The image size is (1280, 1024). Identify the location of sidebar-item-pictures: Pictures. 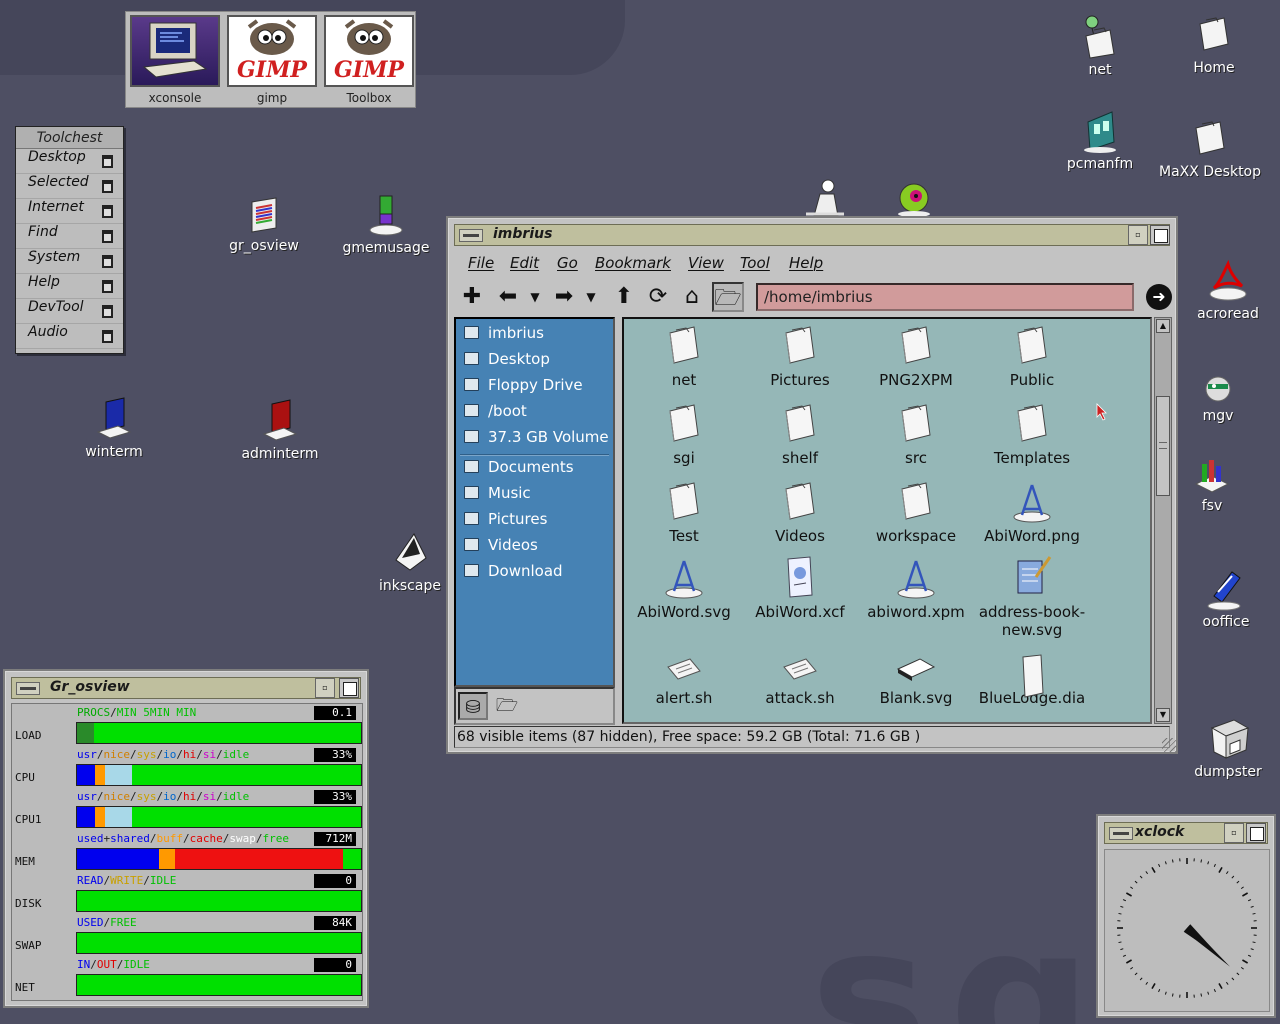
(505, 519).